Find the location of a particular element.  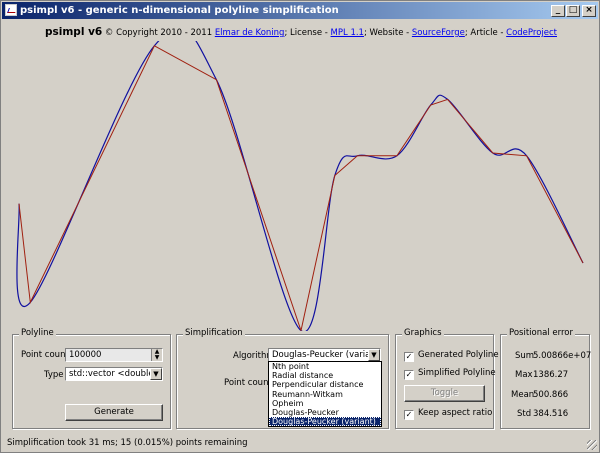

point-count-spinbox: 100000 ▲ ▼ is located at coordinates (114, 355).